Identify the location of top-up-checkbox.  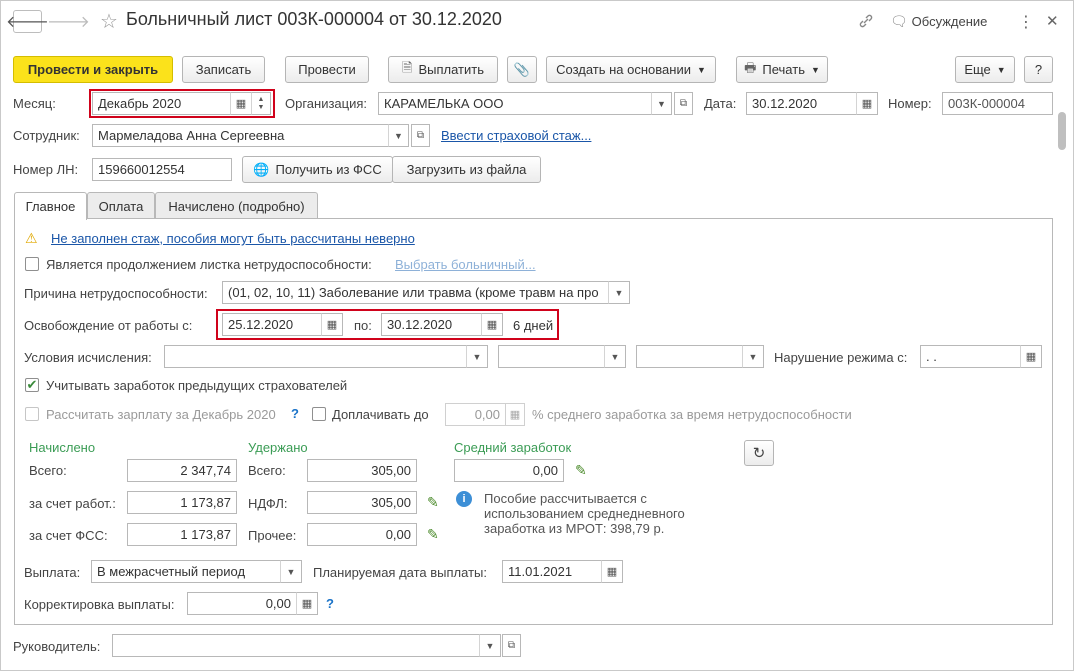
(319, 414).